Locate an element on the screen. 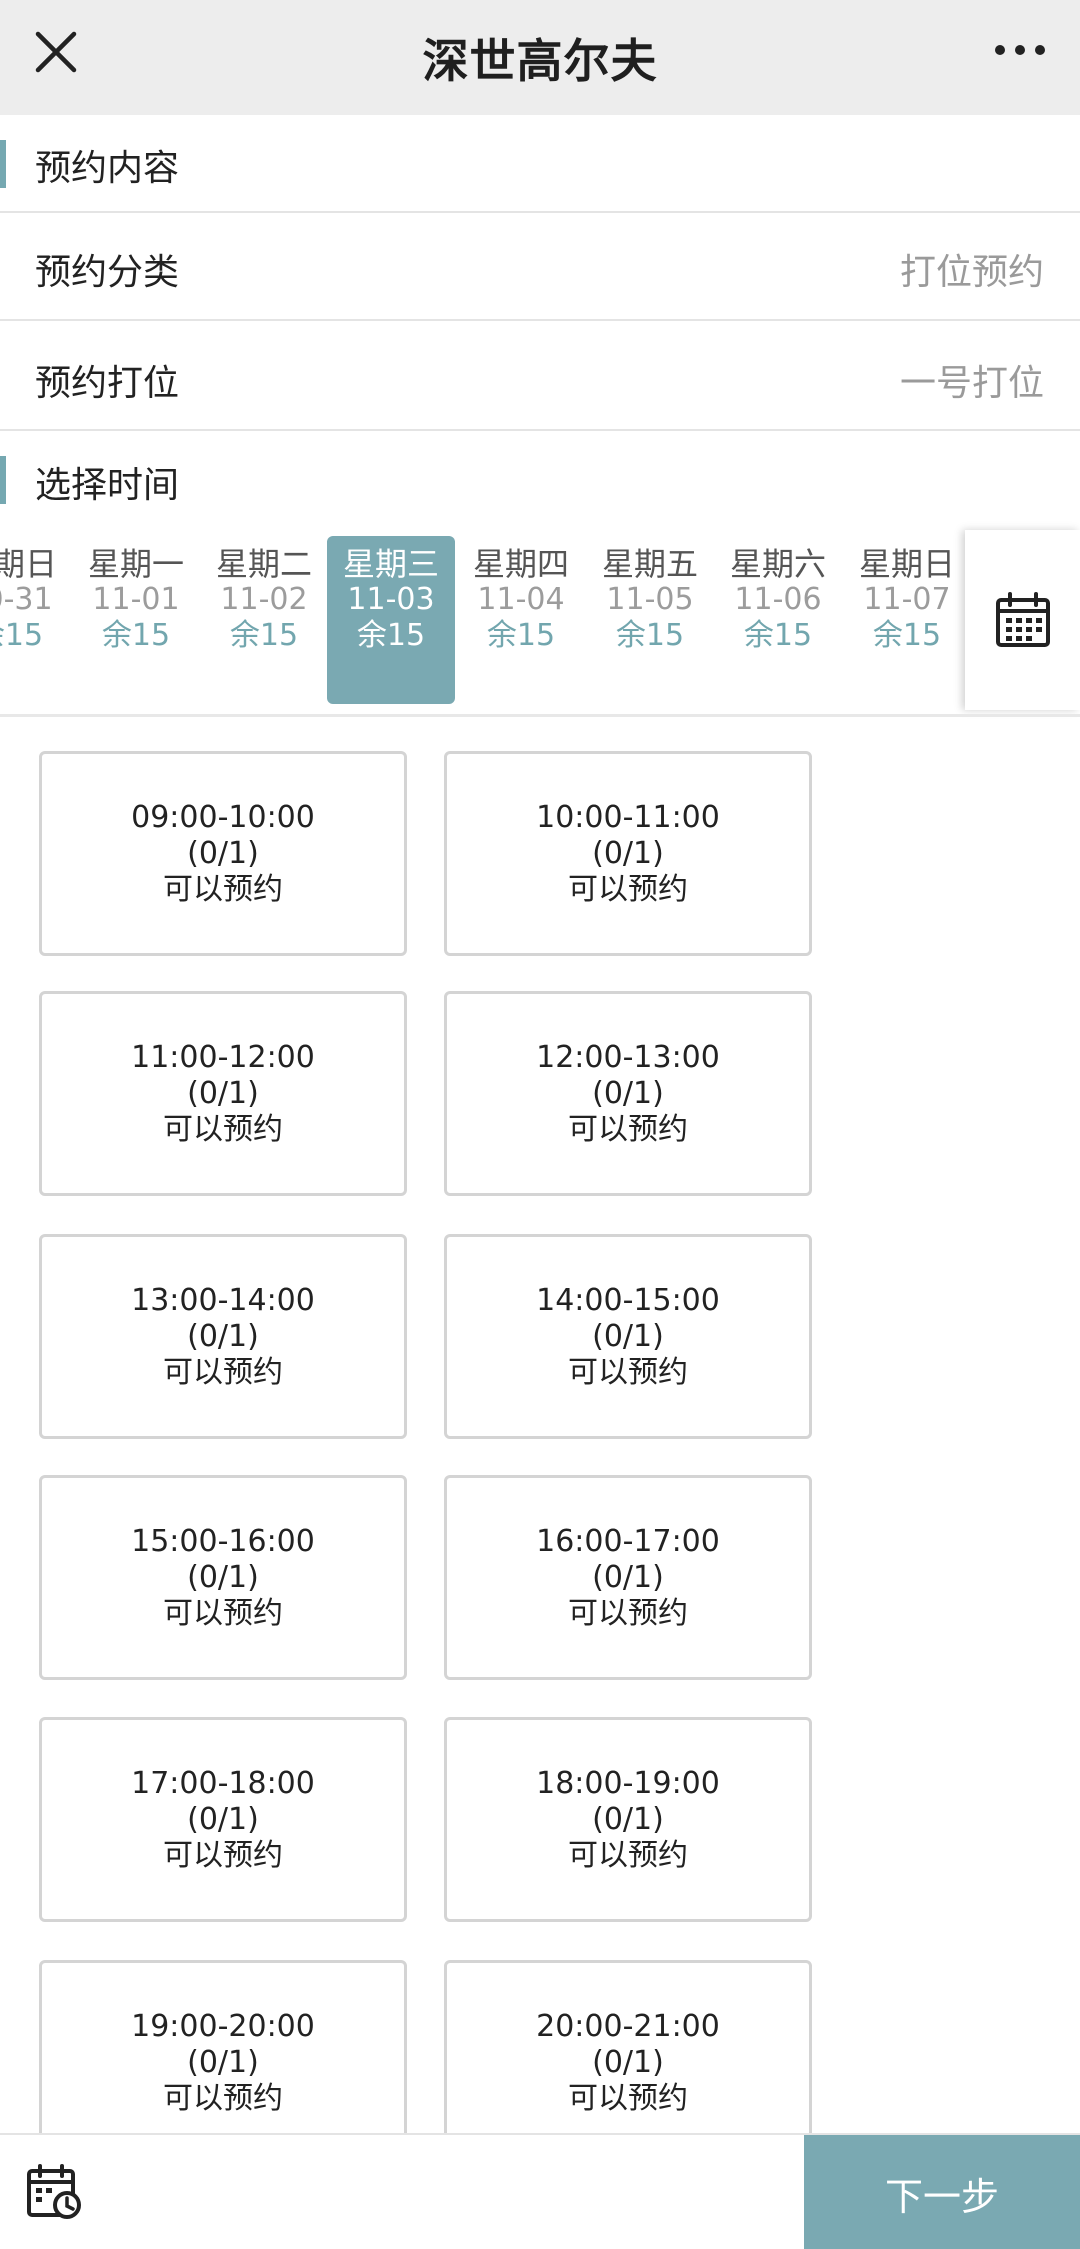 The height and width of the screenshot is (2249, 1080). date-value: 11-05 is located at coordinates (650, 599).